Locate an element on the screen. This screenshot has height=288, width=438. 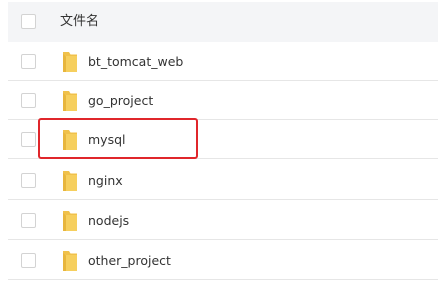
file-row-mysql: mysql is located at coordinates (223, 139).